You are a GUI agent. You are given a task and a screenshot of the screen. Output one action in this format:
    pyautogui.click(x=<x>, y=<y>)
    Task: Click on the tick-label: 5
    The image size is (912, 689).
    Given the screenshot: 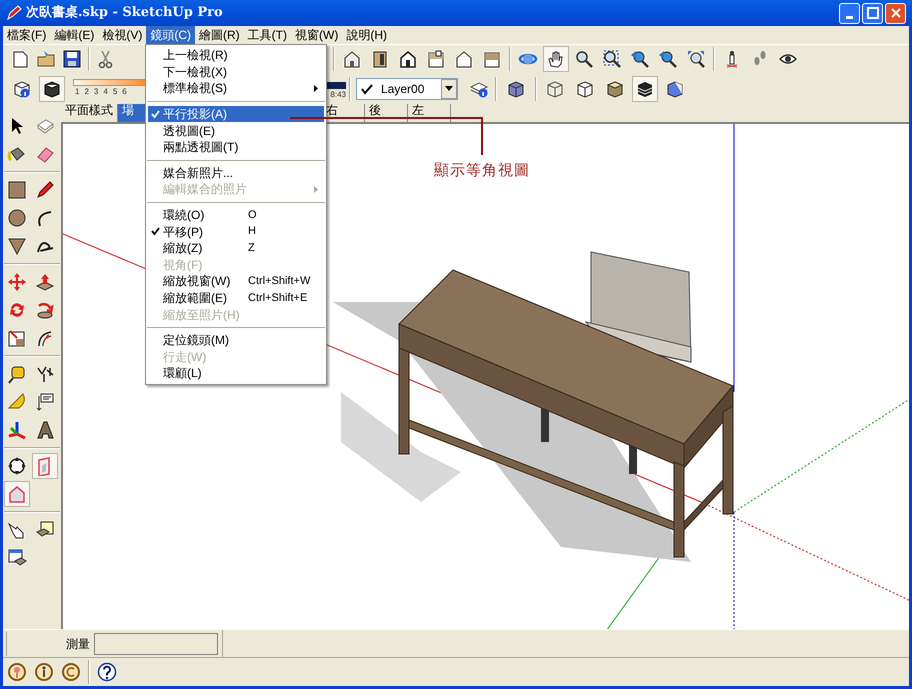 What is the action you would take?
    pyautogui.click(x=115, y=92)
    